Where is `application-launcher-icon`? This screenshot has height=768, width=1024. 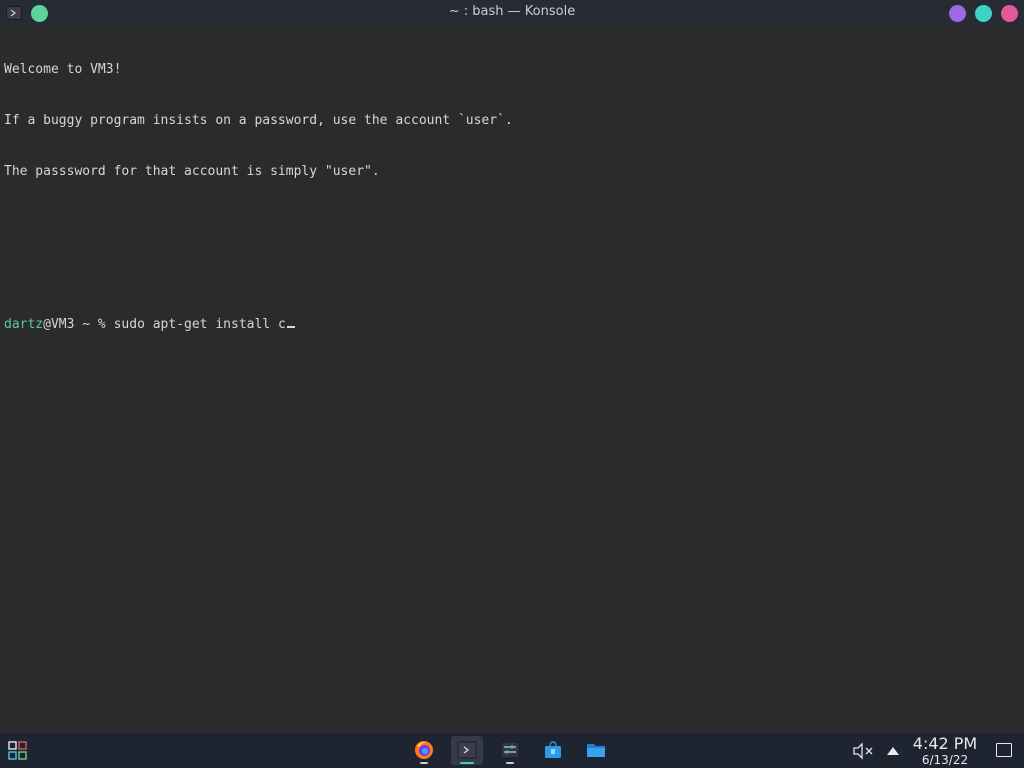 application-launcher-icon is located at coordinates (18, 751).